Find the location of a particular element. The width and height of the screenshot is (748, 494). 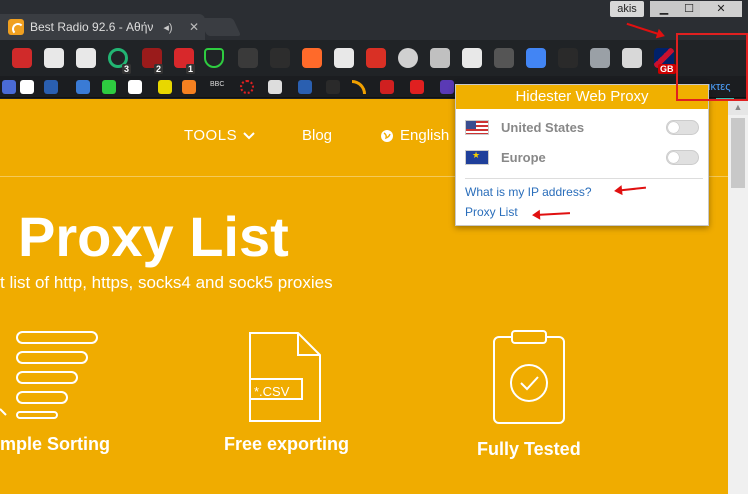

pdf-extension-icon is located at coordinates (472, 58).